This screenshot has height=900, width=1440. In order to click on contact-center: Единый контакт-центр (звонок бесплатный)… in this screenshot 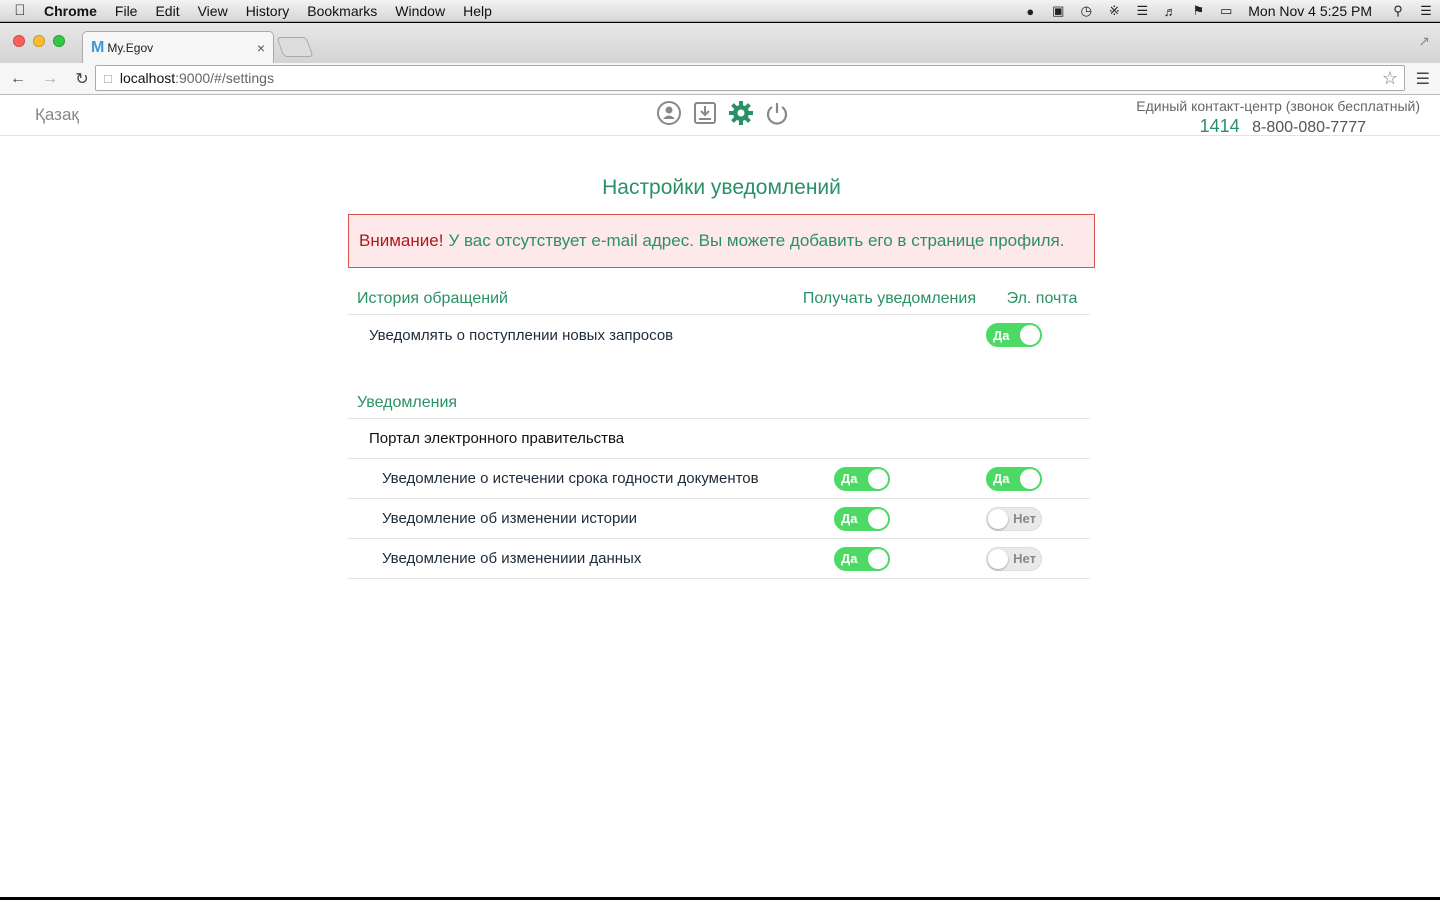, I will do `click(1278, 117)`.